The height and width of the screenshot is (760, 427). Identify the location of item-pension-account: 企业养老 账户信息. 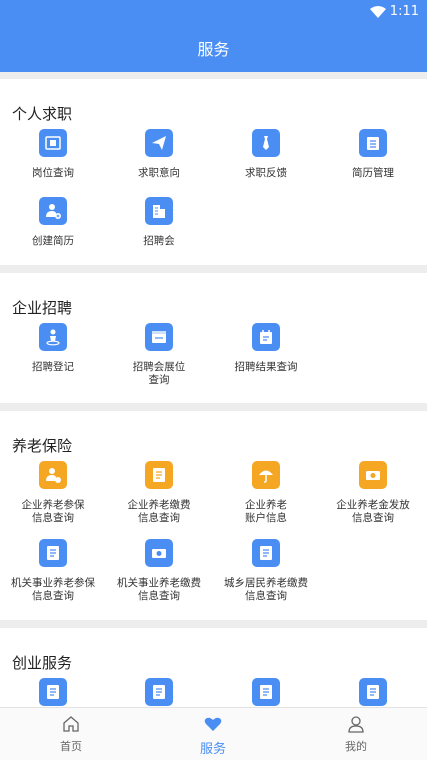
(266, 493).